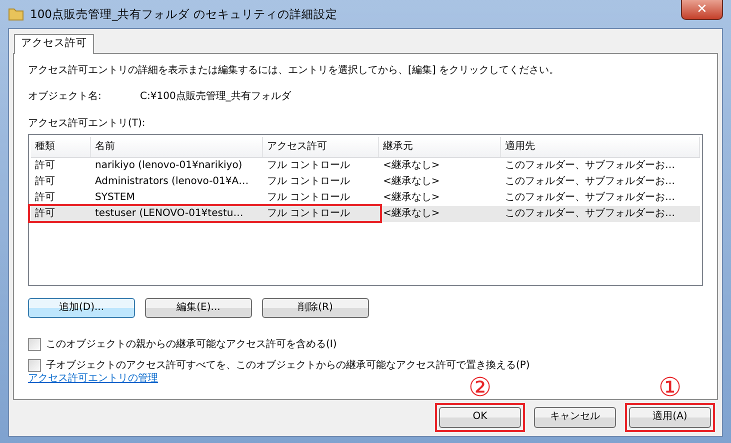 The width and height of the screenshot is (731, 443). What do you see at coordinates (87, 123) in the screenshot?
I see `entries-label: アクセス許可エントリ(T):` at bounding box center [87, 123].